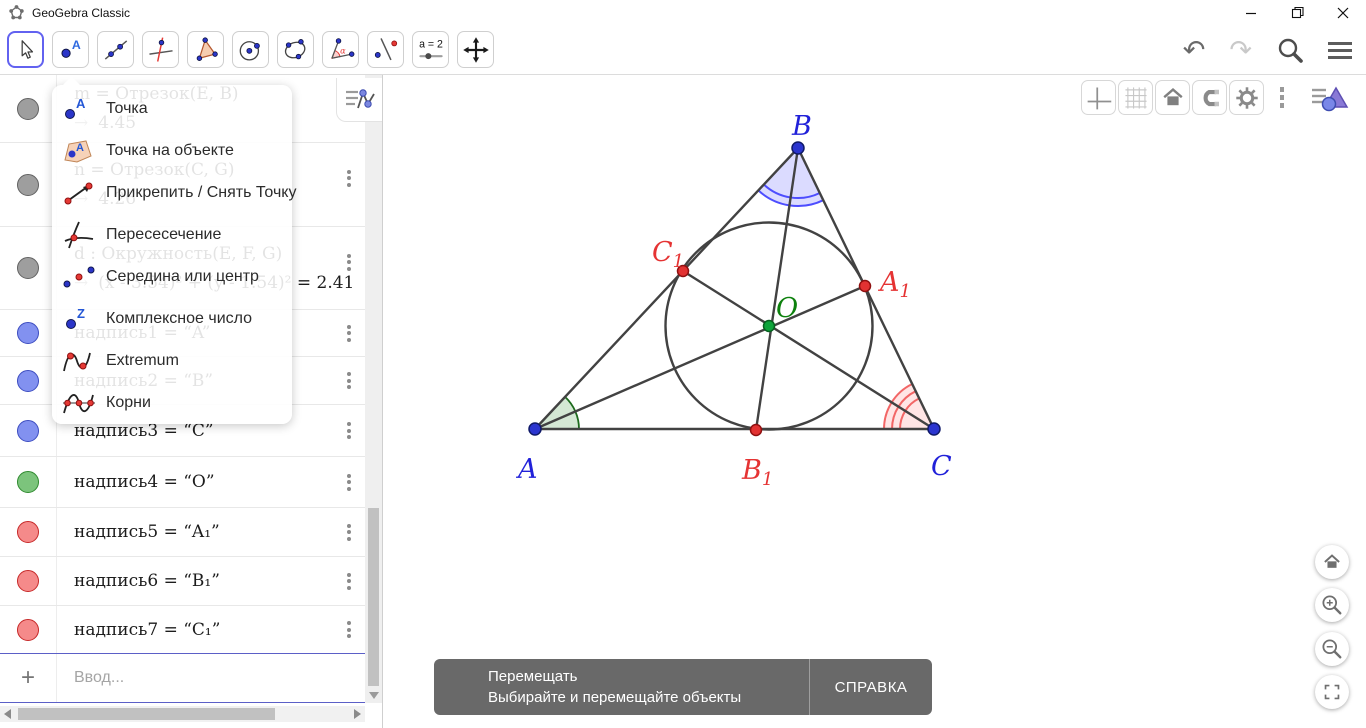 This screenshot has height=728, width=1366. What do you see at coordinates (374, 695) in the screenshot?
I see `scroll-down-arrow-icon` at bounding box center [374, 695].